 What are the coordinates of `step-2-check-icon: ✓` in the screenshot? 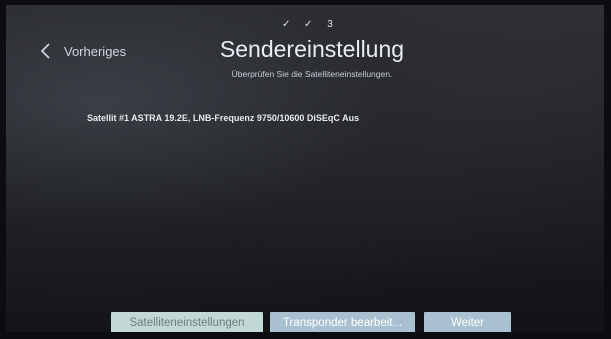 It's located at (308, 24).